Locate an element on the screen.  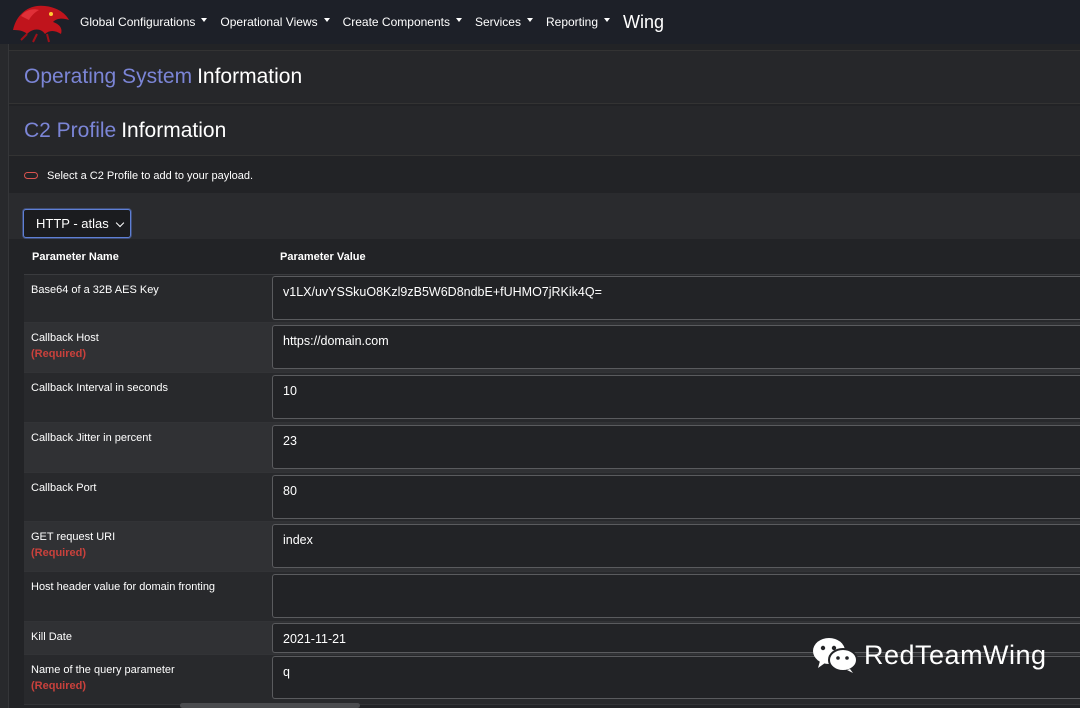
watermark-text: RedTeamWing is located at coordinates (955, 654).